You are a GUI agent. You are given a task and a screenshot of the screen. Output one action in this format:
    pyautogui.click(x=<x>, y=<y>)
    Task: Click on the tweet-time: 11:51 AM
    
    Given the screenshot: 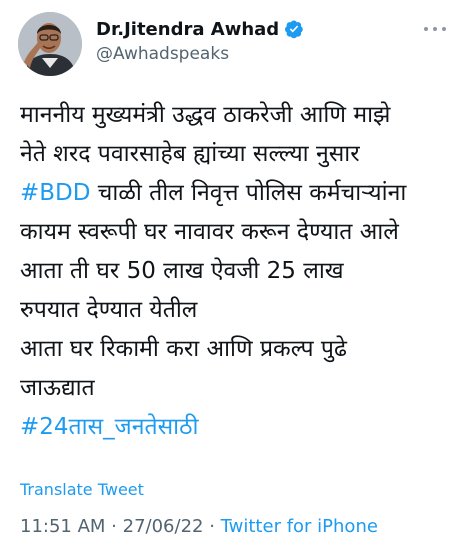 What is the action you would take?
    pyautogui.click(x=62, y=526)
    